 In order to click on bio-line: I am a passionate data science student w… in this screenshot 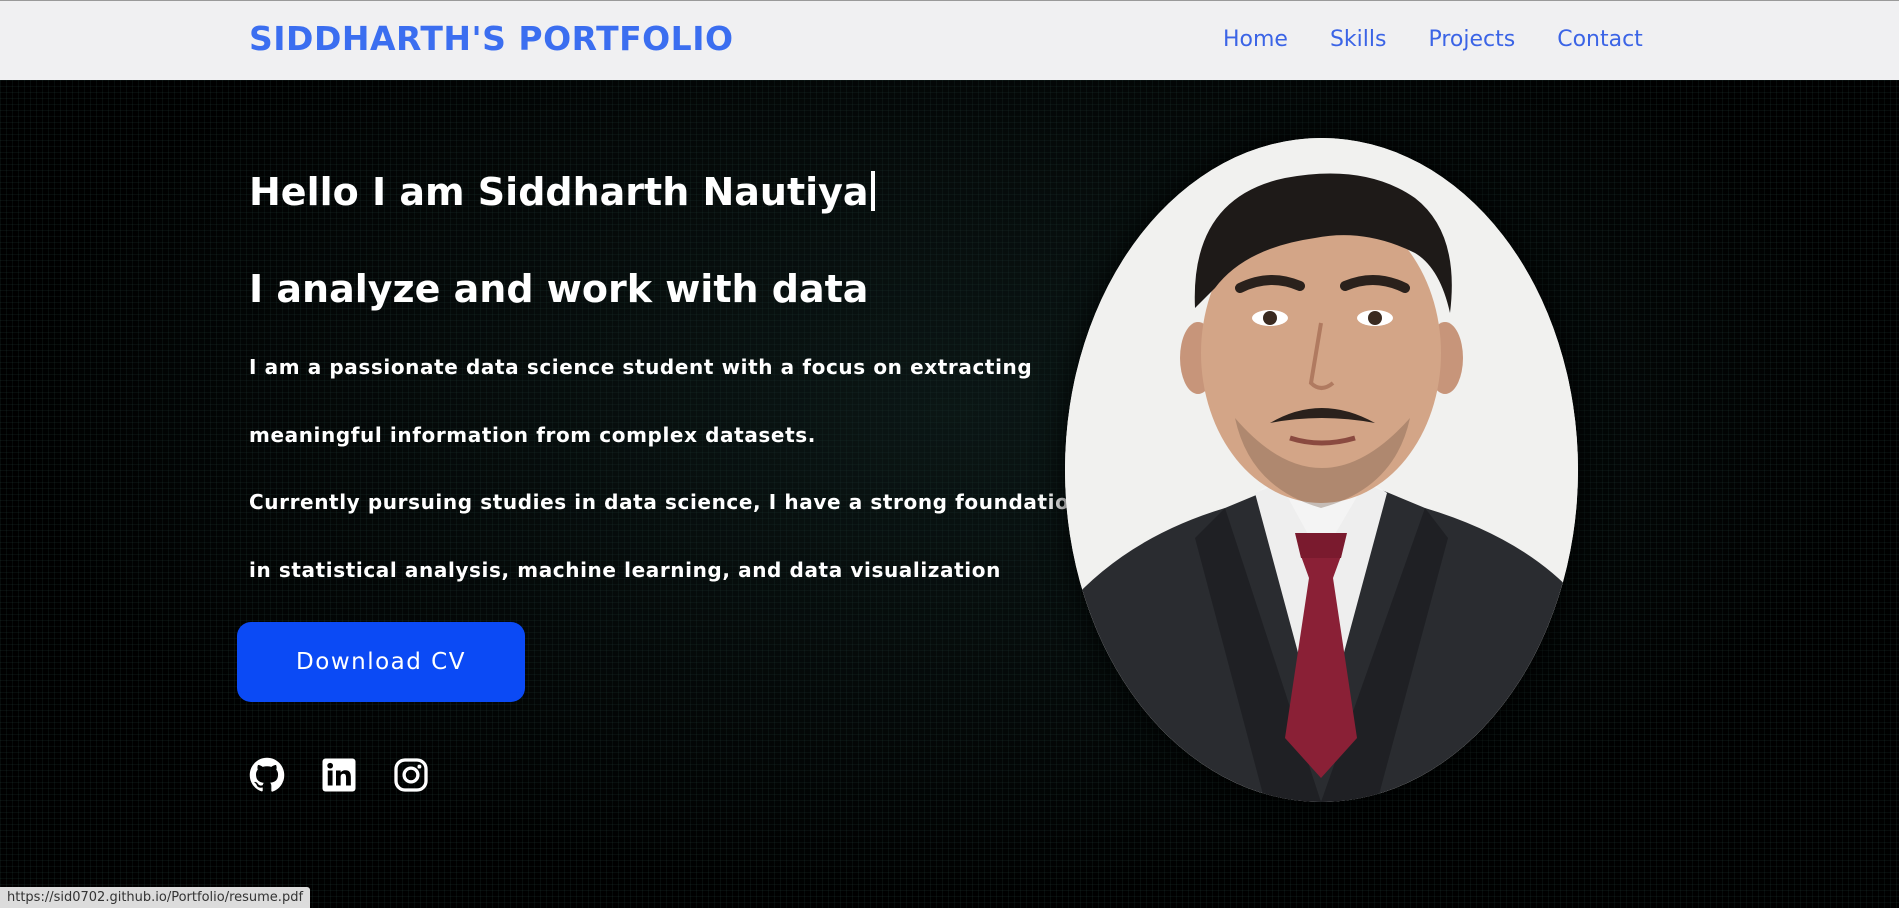, I will do `click(641, 367)`.